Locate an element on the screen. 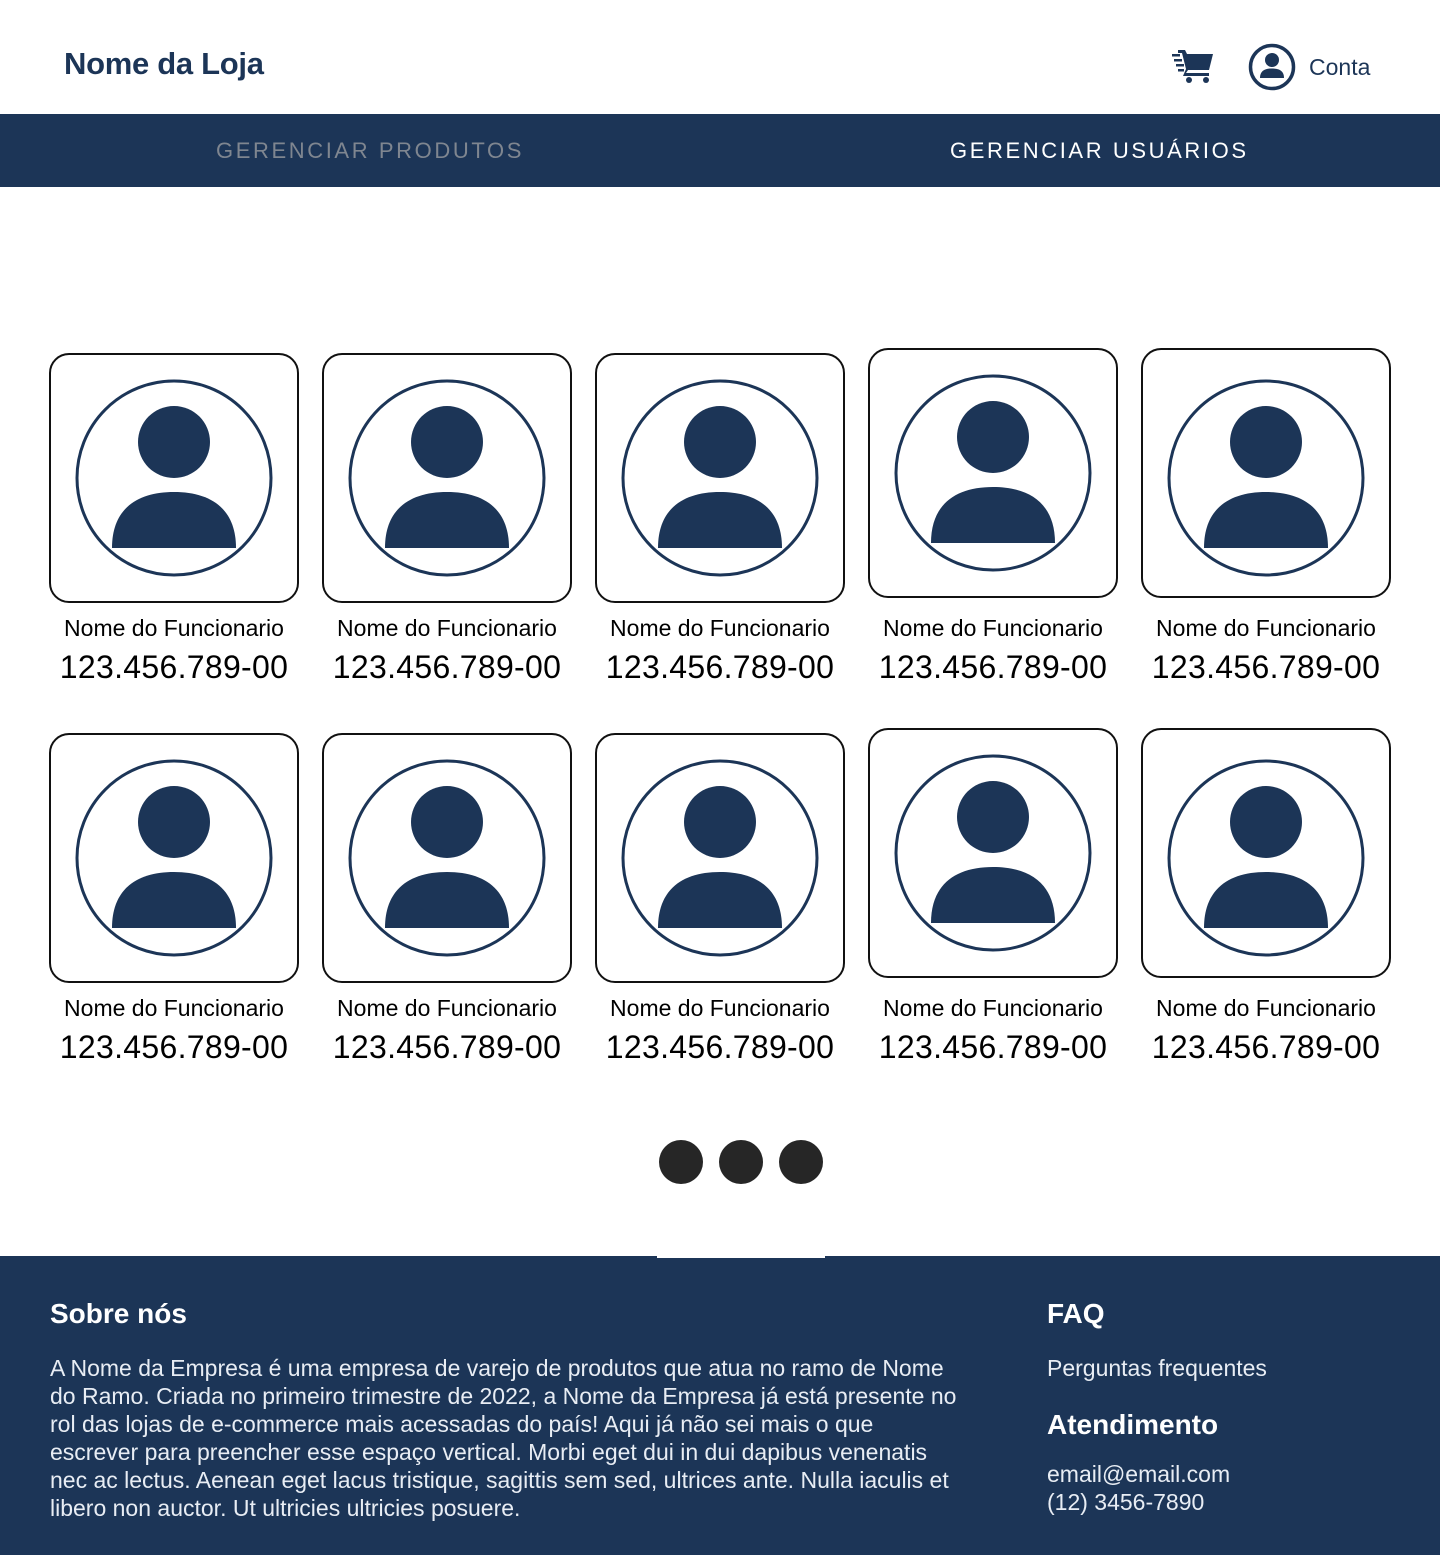 This screenshot has height=1555, width=1440. header: Nome da Loja Conta is located at coordinates (720, 57).